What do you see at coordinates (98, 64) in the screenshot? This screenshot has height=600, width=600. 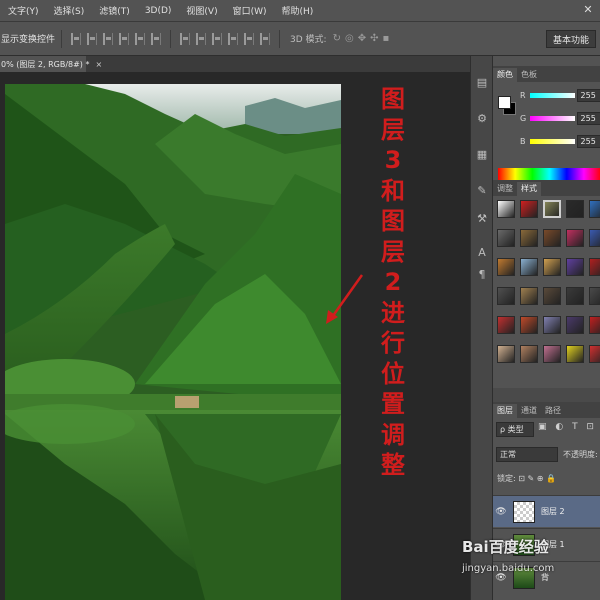 I see `close-tab-icon: ×` at bounding box center [98, 64].